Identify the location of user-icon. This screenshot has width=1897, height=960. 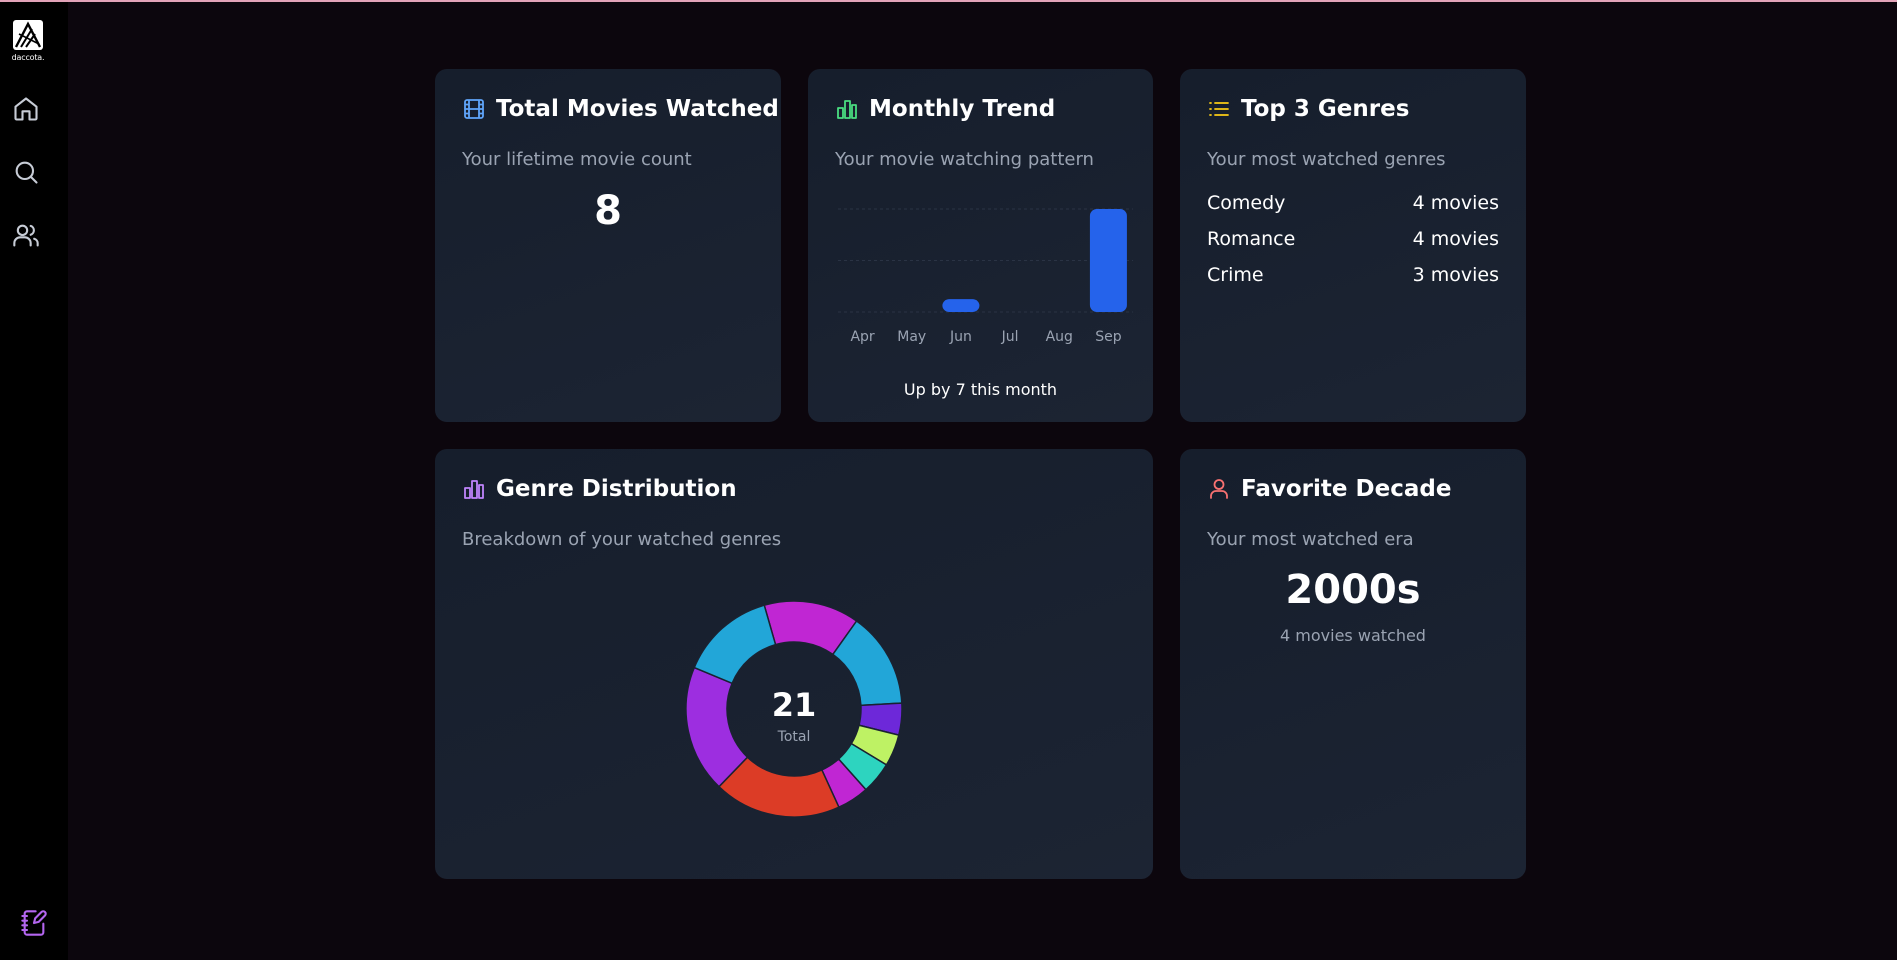
(1219, 489).